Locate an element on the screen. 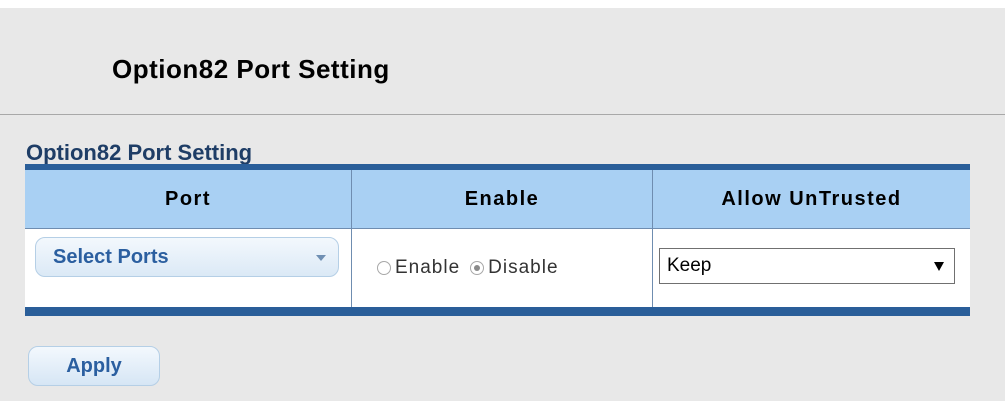 This screenshot has height=401, width=1005. disable-radio is located at coordinates (477, 268).